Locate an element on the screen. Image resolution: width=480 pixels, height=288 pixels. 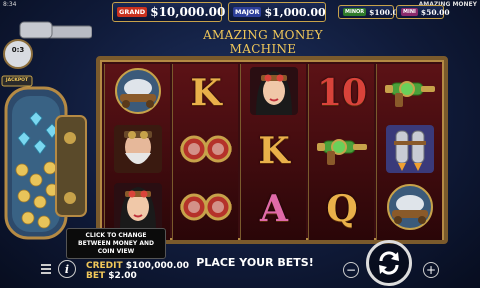
jackpot-tag: MINI is located at coordinates (409, 12).